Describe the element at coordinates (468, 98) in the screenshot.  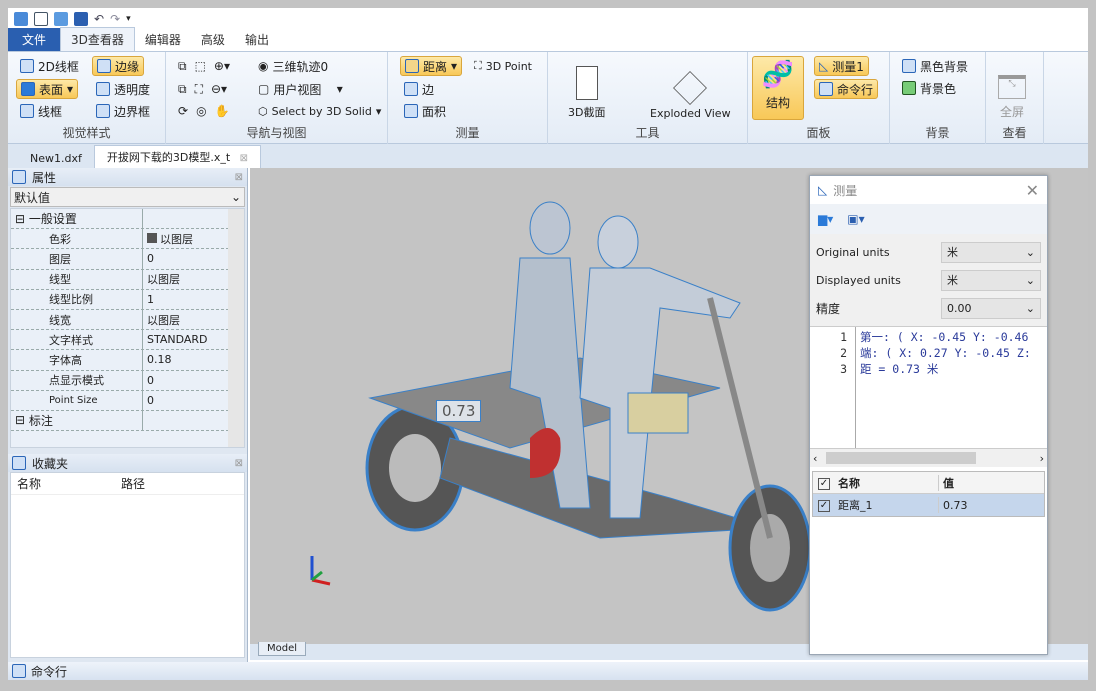
I see `group-measure: 距离 ▾ ⛶ 3D Point 边 面积 测量` at that location.